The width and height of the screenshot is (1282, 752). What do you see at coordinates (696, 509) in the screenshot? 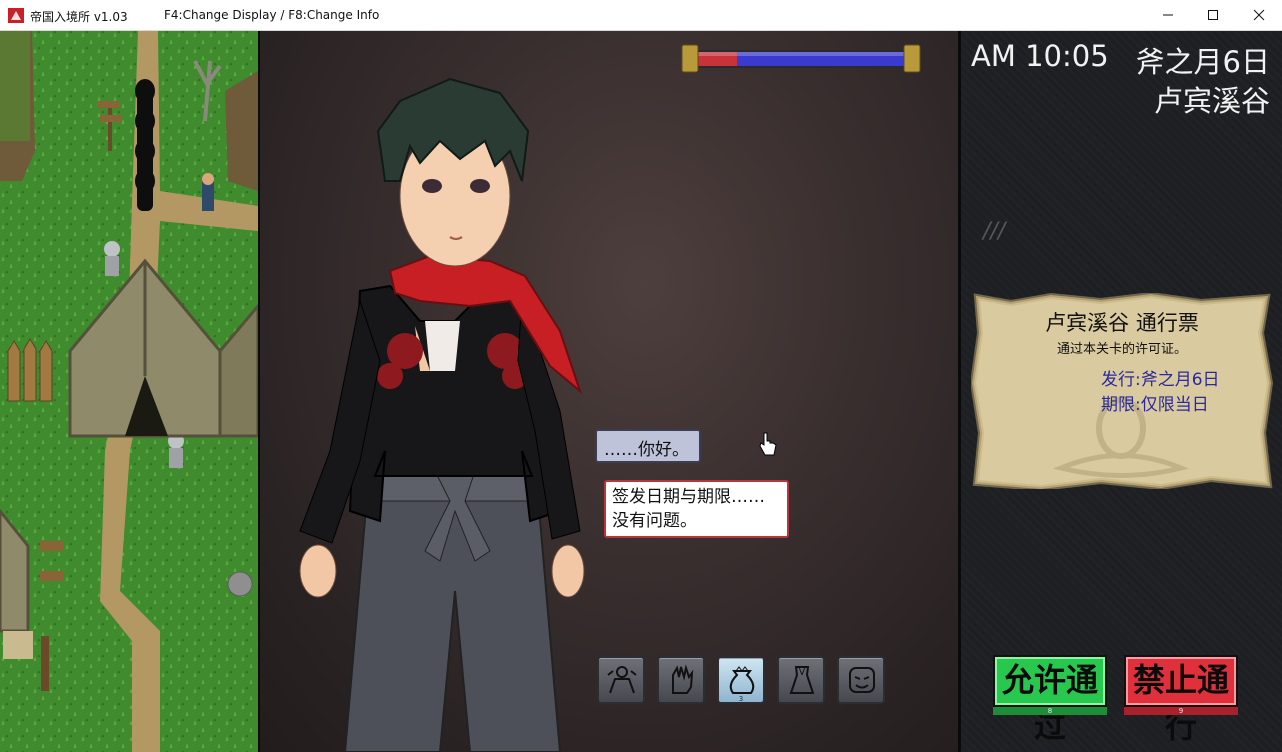
I see `player-speech-bubble: 签发日期与期限…… 没有问题。` at bounding box center [696, 509].